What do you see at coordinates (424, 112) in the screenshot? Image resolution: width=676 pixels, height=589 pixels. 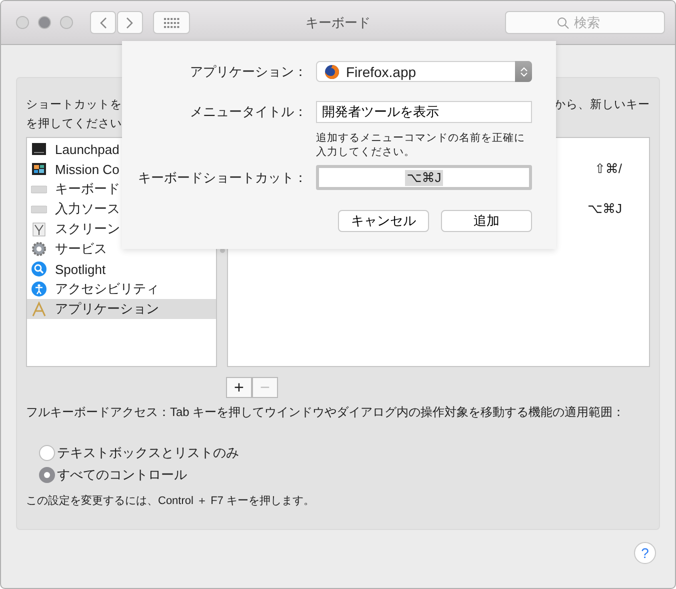 I see `menu-title-field: 開発者ツールを表示` at bounding box center [424, 112].